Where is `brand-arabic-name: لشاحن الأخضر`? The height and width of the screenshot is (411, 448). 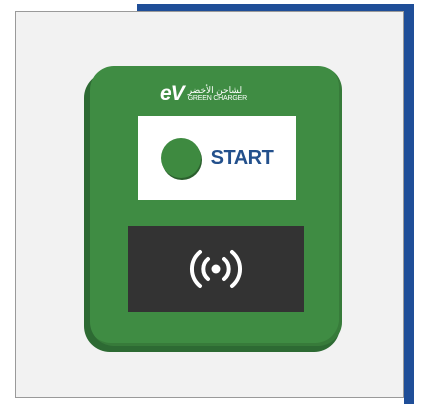 brand-arabic-name: لشاحن الأخضر is located at coordinates (215, 90).